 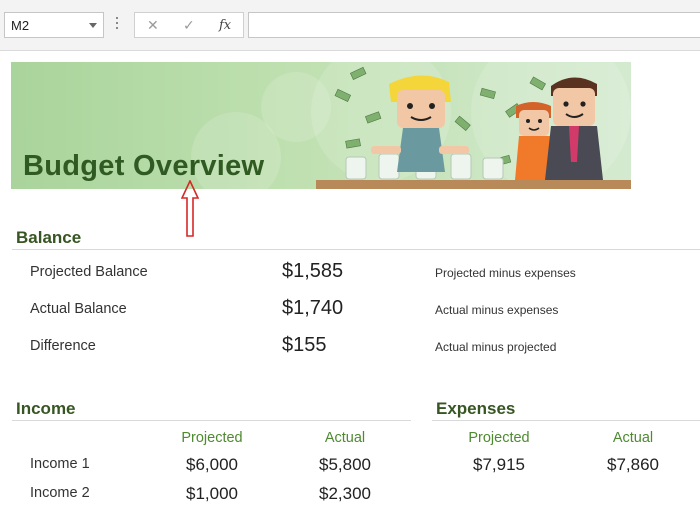 I want to click on expenses-actual-header: Actual, so click(x=633, y=438).